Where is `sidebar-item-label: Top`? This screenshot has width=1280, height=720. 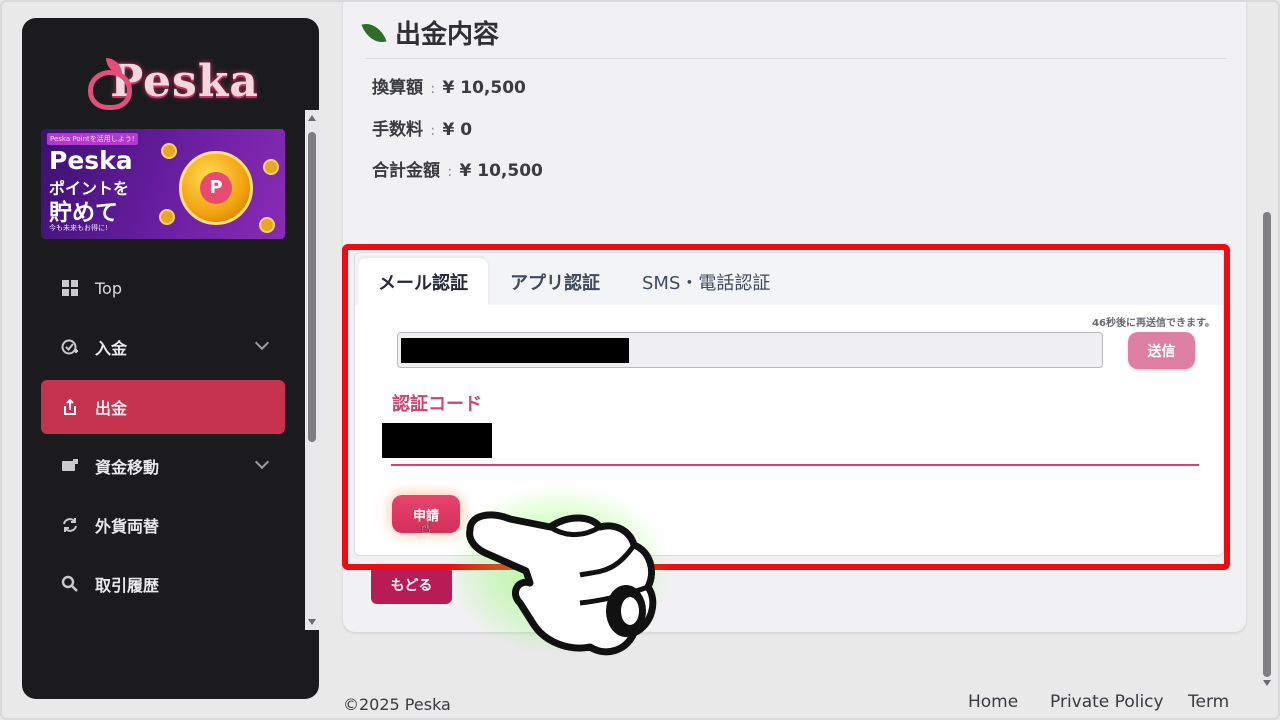
sidebar-item-label: Top is located at coordinates (108, 288).